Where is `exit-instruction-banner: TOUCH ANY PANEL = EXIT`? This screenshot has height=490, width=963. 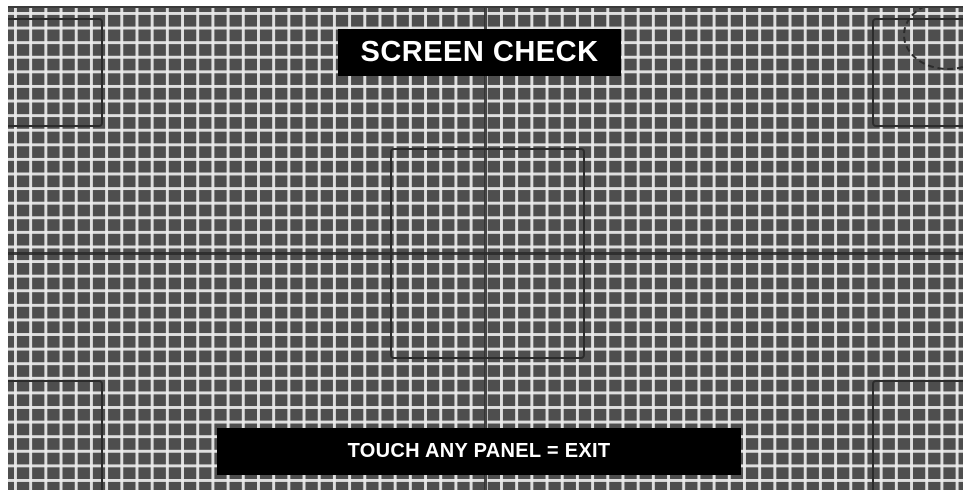 exit-instruction-banner: TOUCH ANY PANEL = EXIT is located at coordinates (479, 451).